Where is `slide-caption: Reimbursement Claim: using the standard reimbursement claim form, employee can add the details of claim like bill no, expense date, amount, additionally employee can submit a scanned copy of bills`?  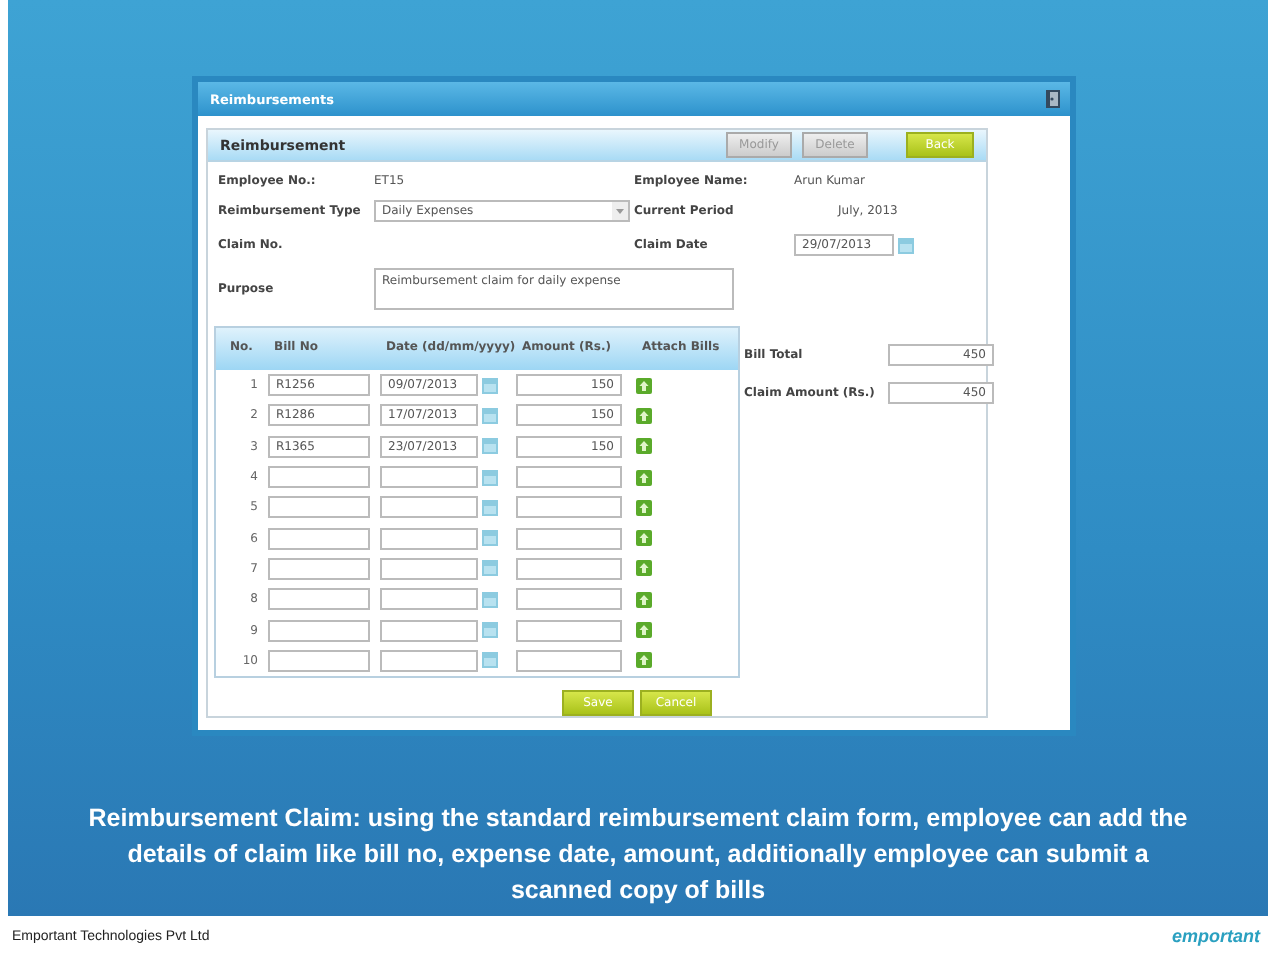 slide-caption: Reimbursement Claim: using the standard reimbursement claim form, employee can add the details of claim like bill no, expense date, amount, additionally employee can submit a scanned copy of bills is located at coordinates (638, 855).